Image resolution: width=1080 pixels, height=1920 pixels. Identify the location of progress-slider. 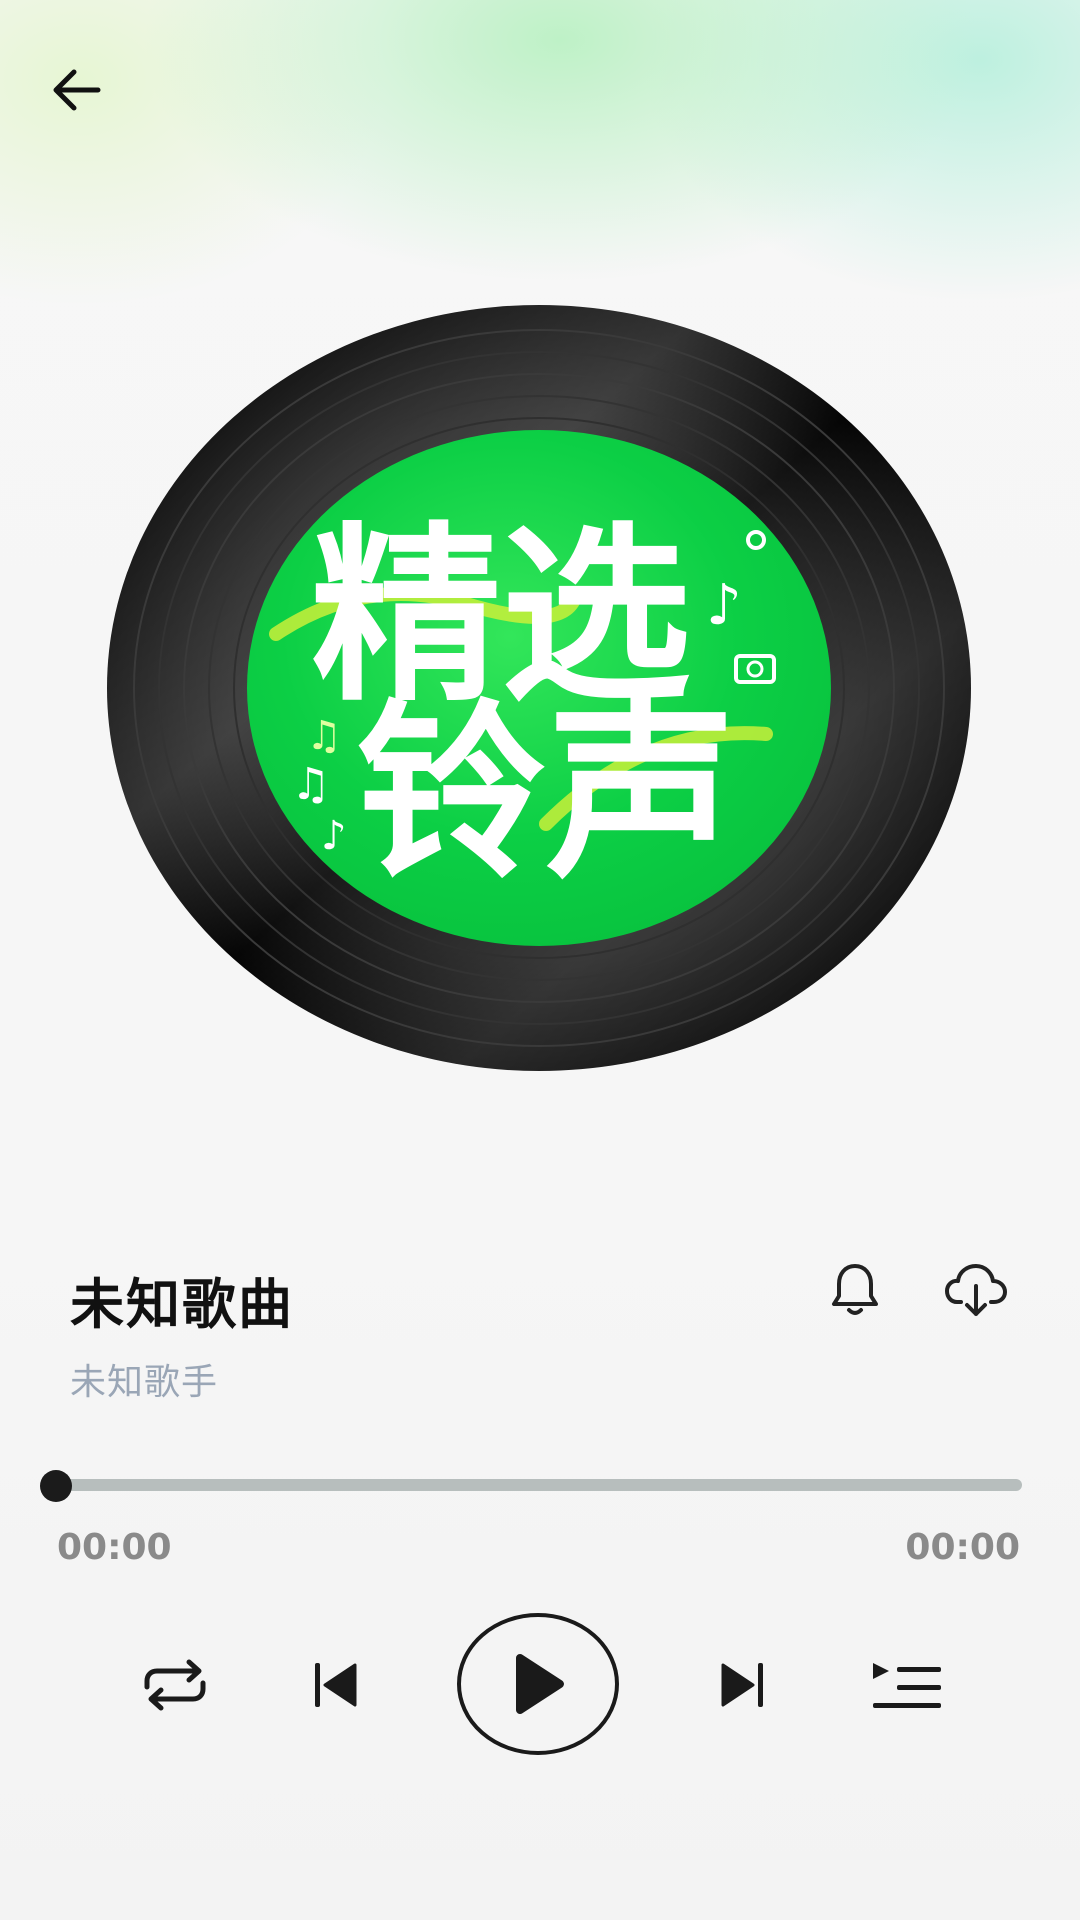
(531, 1486).